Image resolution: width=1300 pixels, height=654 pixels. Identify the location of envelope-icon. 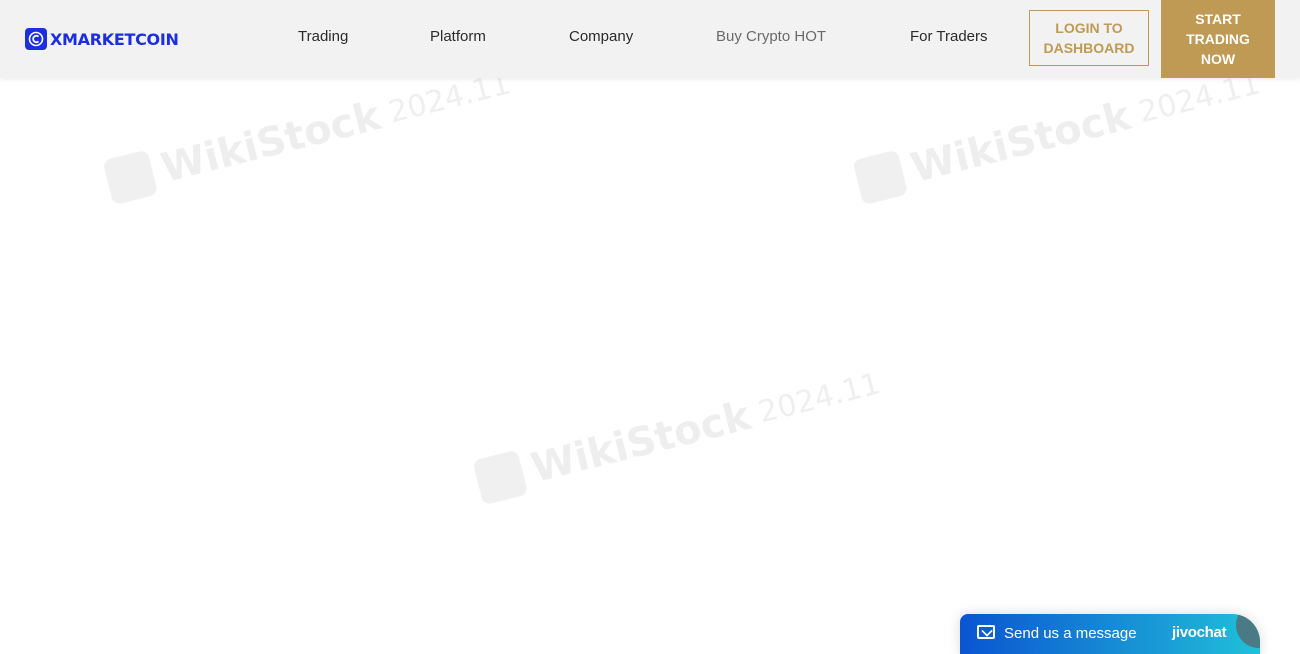
(986, 632).